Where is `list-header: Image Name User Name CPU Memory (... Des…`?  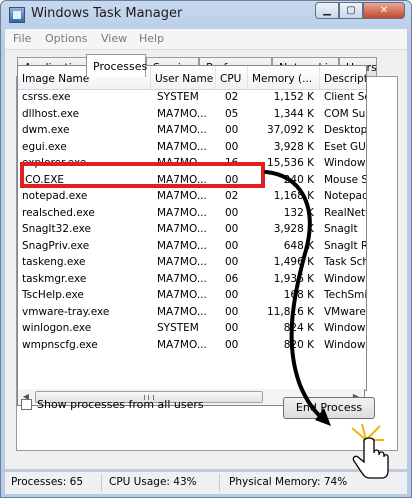
list-header: Image Name User Name CPU Memory (... Des… is located at coordinates (192, 78).